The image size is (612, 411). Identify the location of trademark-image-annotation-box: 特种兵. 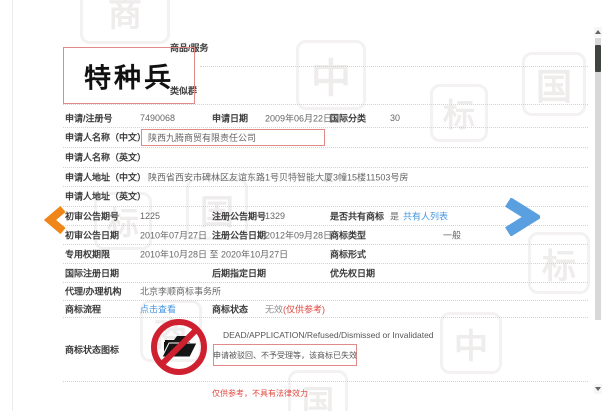
(129, 75).